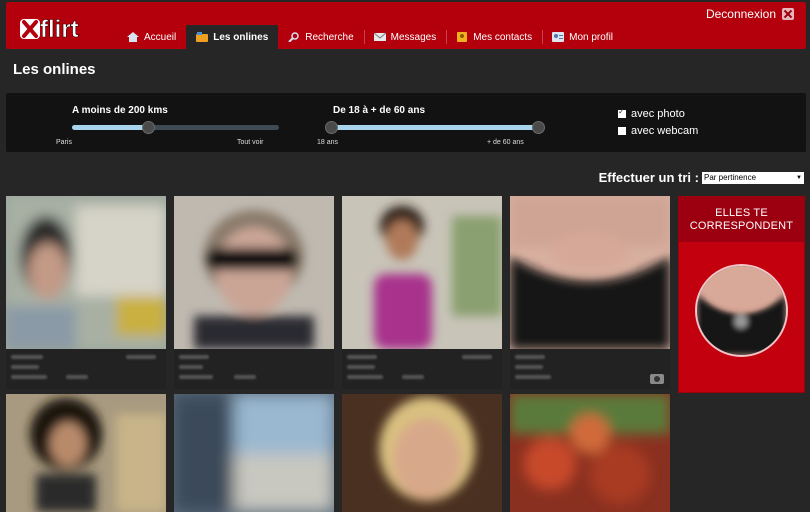 The image size is (810, 512). What do you see at coordinates (328, 142) in the screenshot?
I see `age-min-label: 18 ans` at bounding box center [328, 142].